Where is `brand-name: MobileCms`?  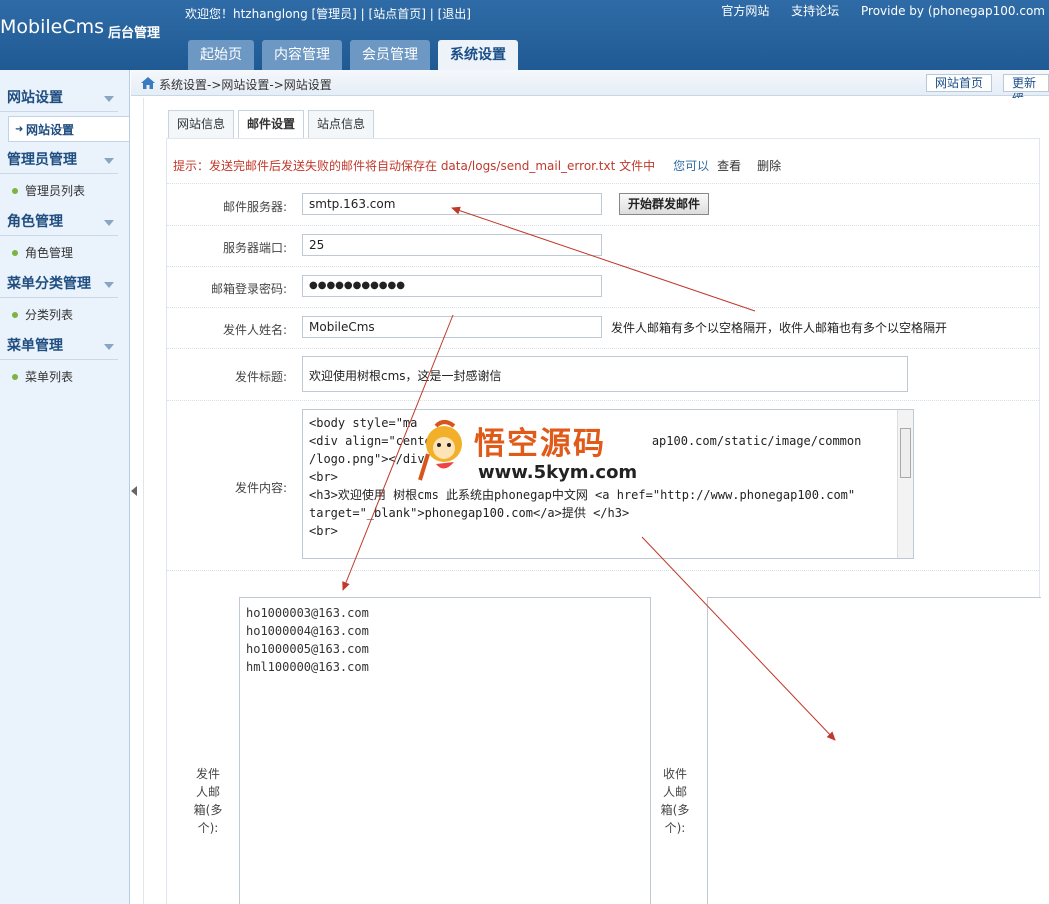
brand-name: MobileCms is located at coordinates (52, 27).